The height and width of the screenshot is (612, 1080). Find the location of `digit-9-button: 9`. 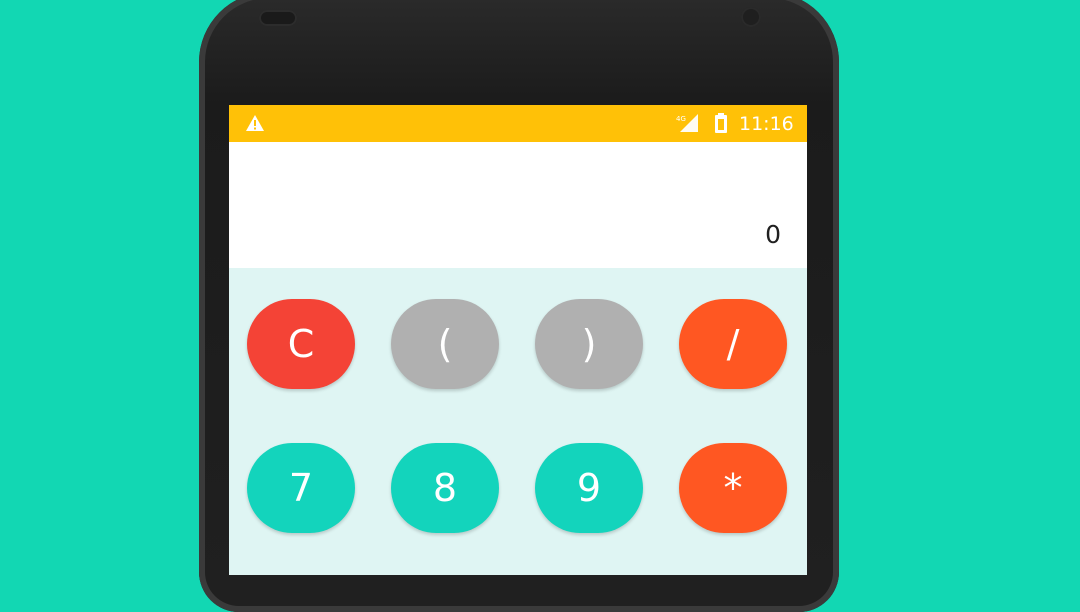

digit-9-button: 9 is located at coordinates (589, 488).